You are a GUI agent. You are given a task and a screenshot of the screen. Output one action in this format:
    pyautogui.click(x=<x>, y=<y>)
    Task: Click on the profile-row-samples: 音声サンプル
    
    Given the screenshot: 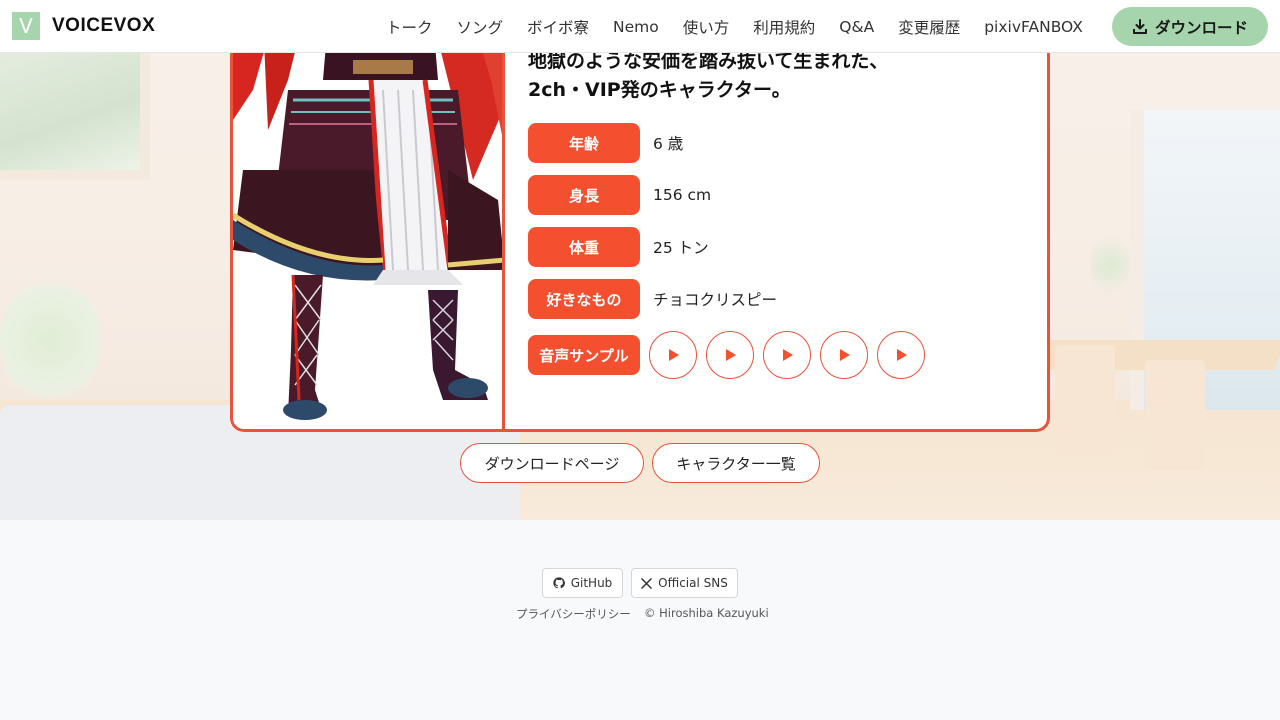 What is the action you would take?
    pyautogui.click(x=726, y=355)
    